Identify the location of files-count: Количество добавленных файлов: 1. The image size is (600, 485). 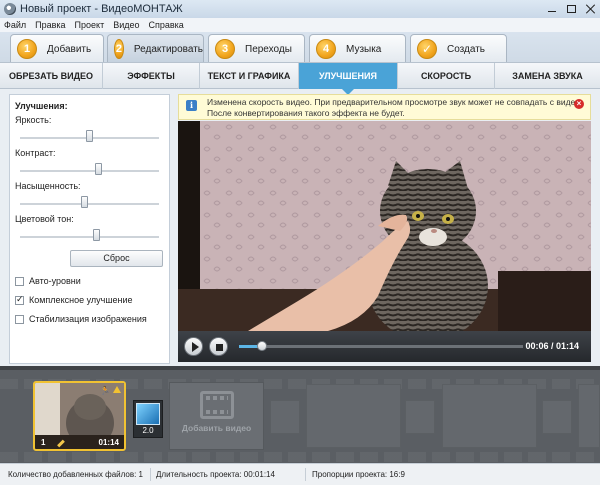
(75, 474).